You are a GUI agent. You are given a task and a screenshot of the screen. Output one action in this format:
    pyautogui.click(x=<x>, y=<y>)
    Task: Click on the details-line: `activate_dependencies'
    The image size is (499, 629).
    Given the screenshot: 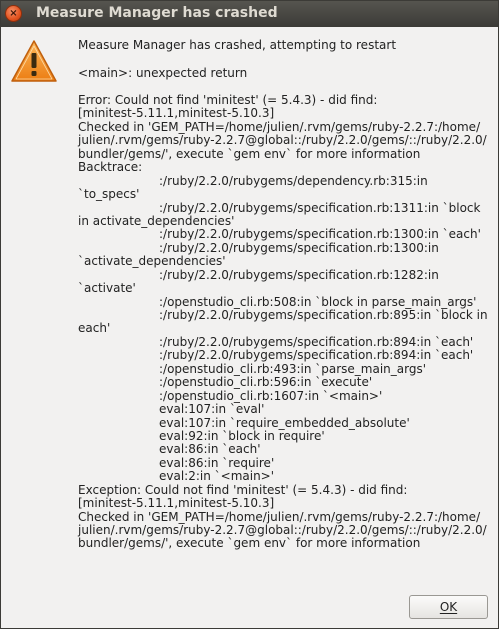 What is the action you would take?
    pyautogui.click(x=152, y=261)
    